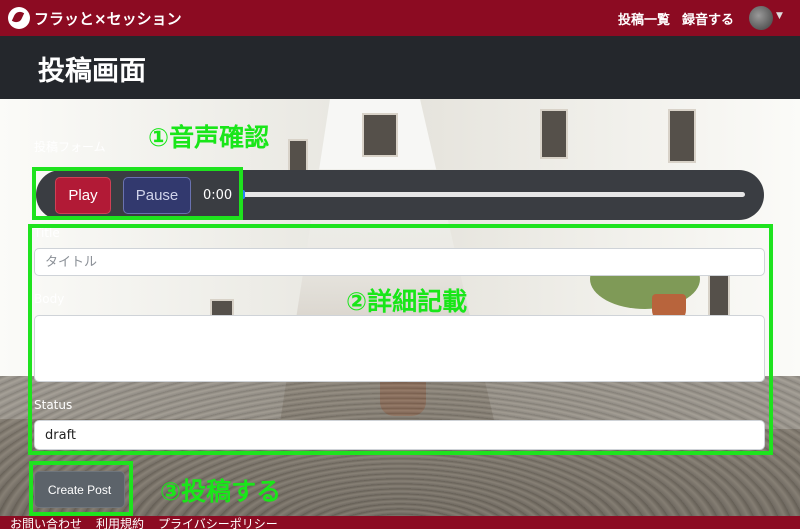 Image resolution: width=800 pixels, height=529 pixels. I want to click on highlight-box-step3, so click(81, 488).